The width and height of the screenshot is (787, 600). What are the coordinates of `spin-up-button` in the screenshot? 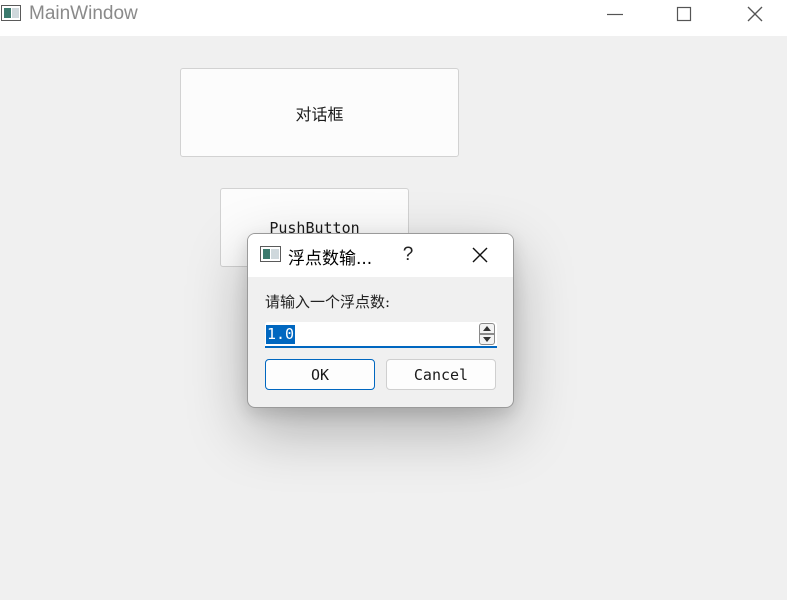 It's located at (487, 328).